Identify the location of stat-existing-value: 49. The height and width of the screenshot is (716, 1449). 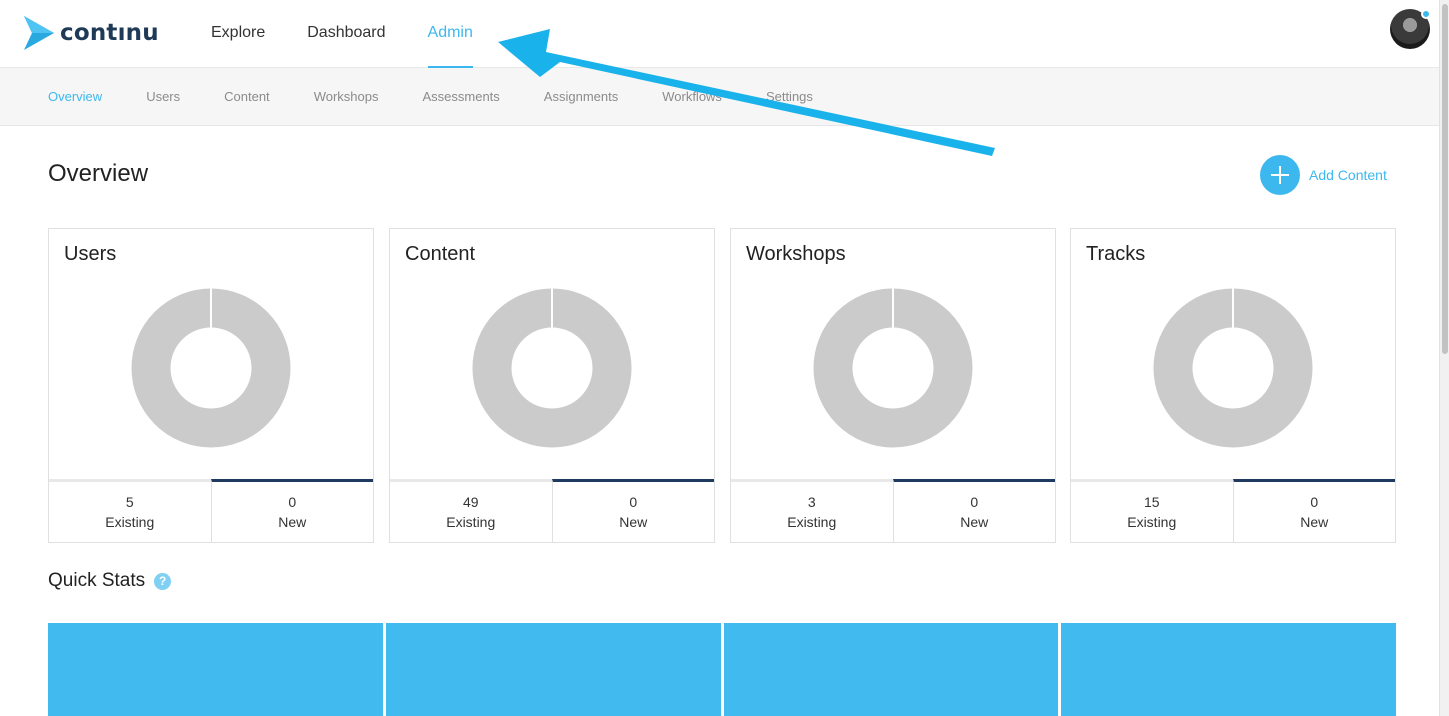
(470, 502).